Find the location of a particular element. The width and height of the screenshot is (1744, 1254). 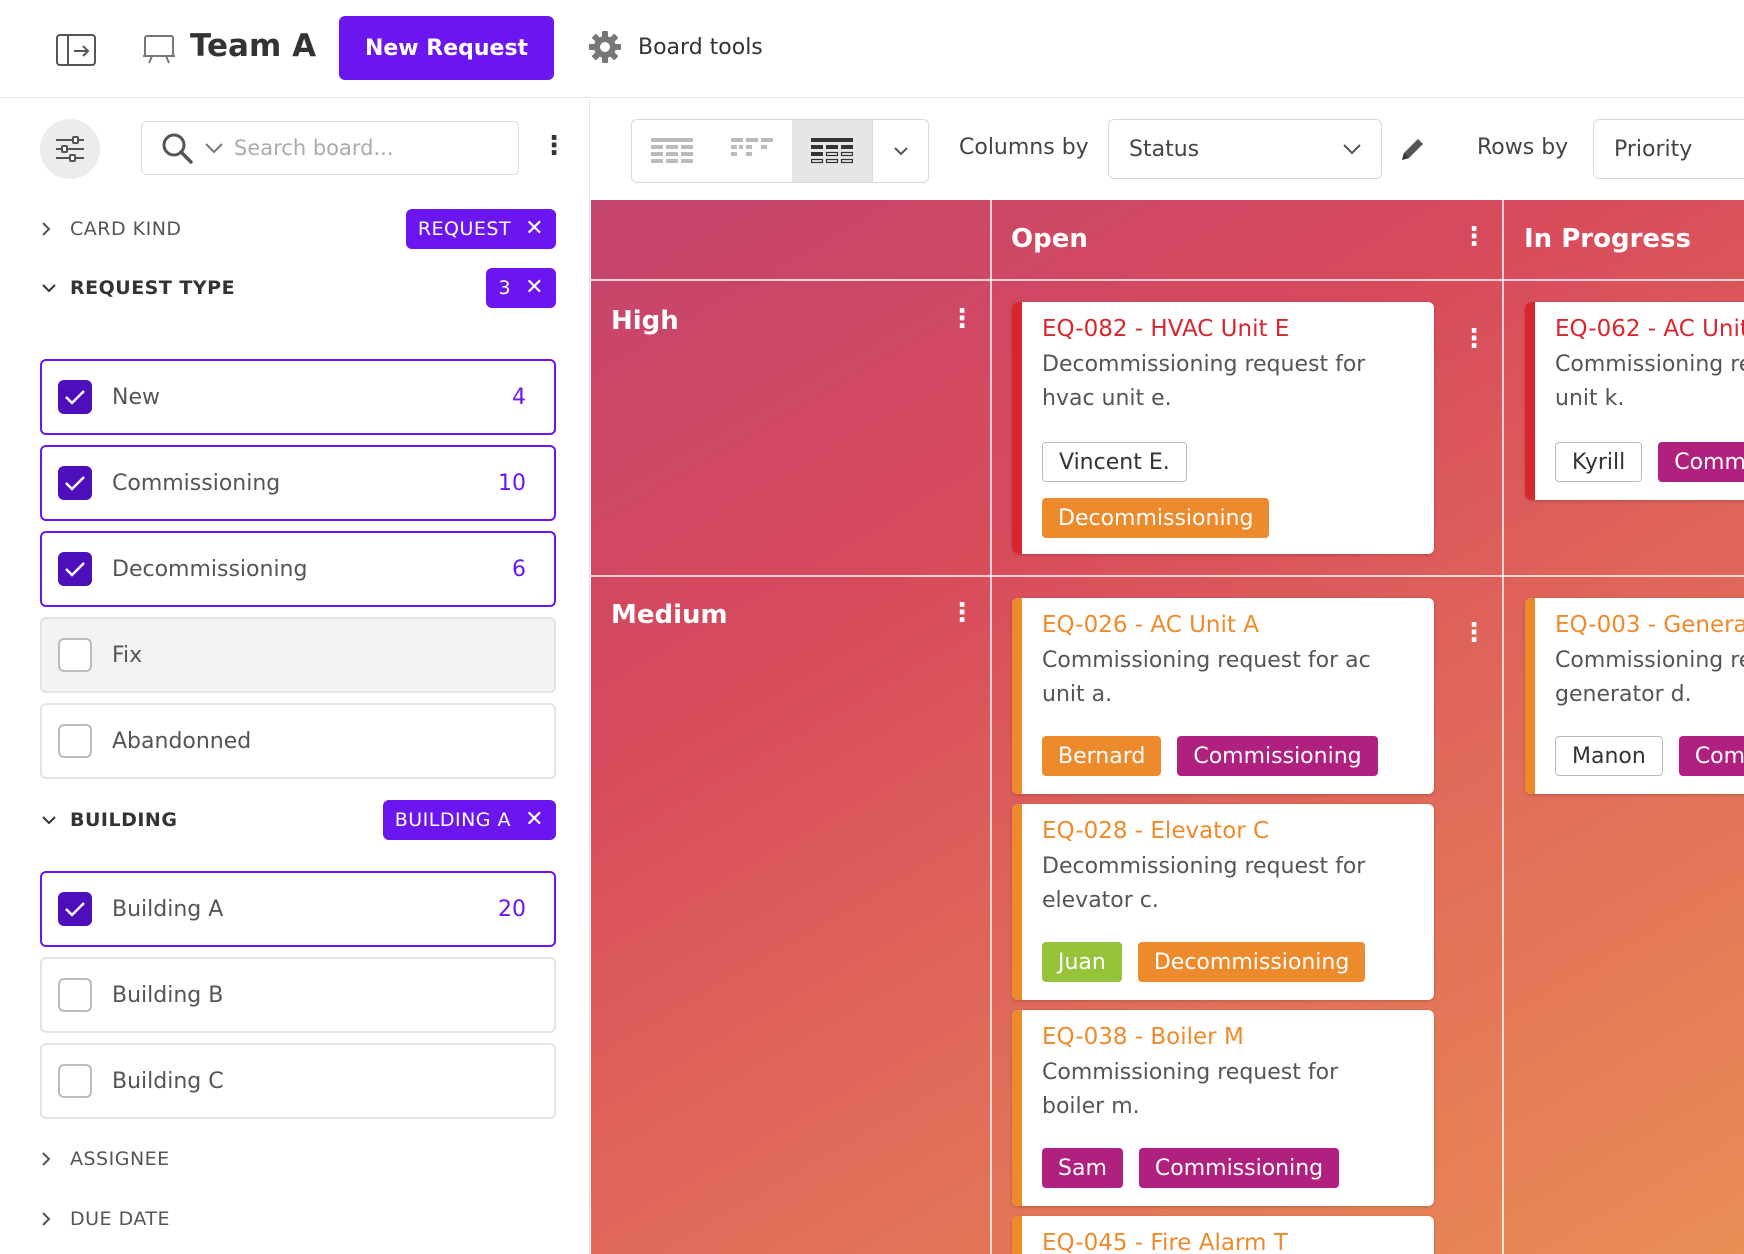

card-title: EQ-038 - Boiler M is located at coordinates (1143, 1037).